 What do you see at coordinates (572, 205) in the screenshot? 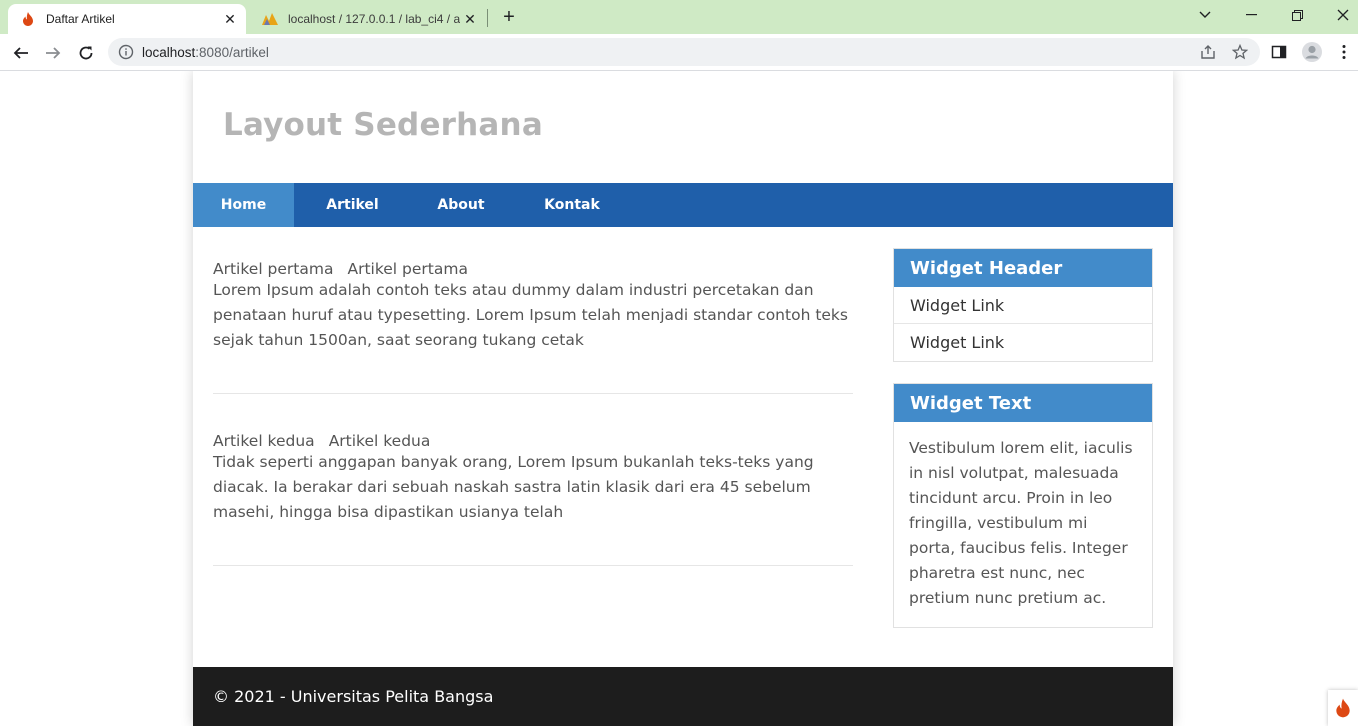
I see `nav-kontak: Kontak` at bounding box center [572, 205].